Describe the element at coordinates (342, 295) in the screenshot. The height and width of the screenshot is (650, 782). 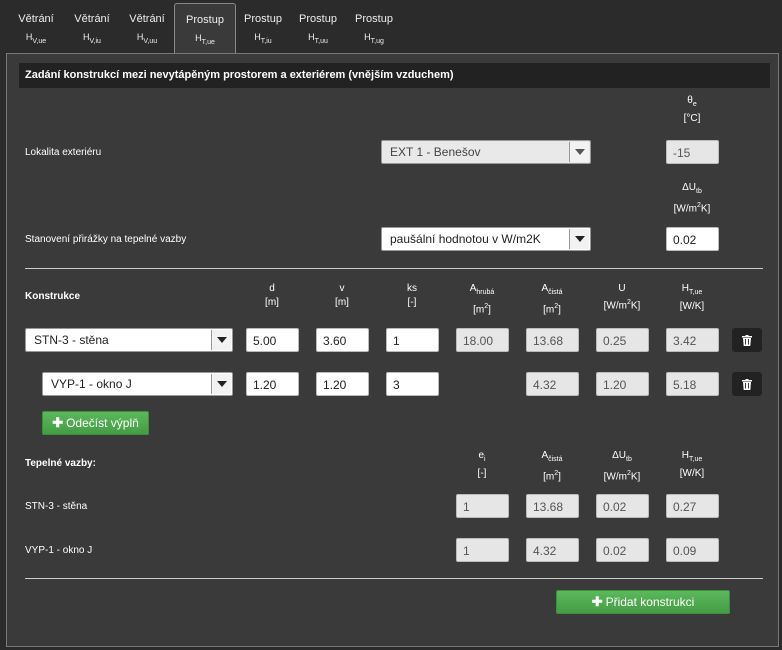
I see `col-v-header: v [m]` at that location.